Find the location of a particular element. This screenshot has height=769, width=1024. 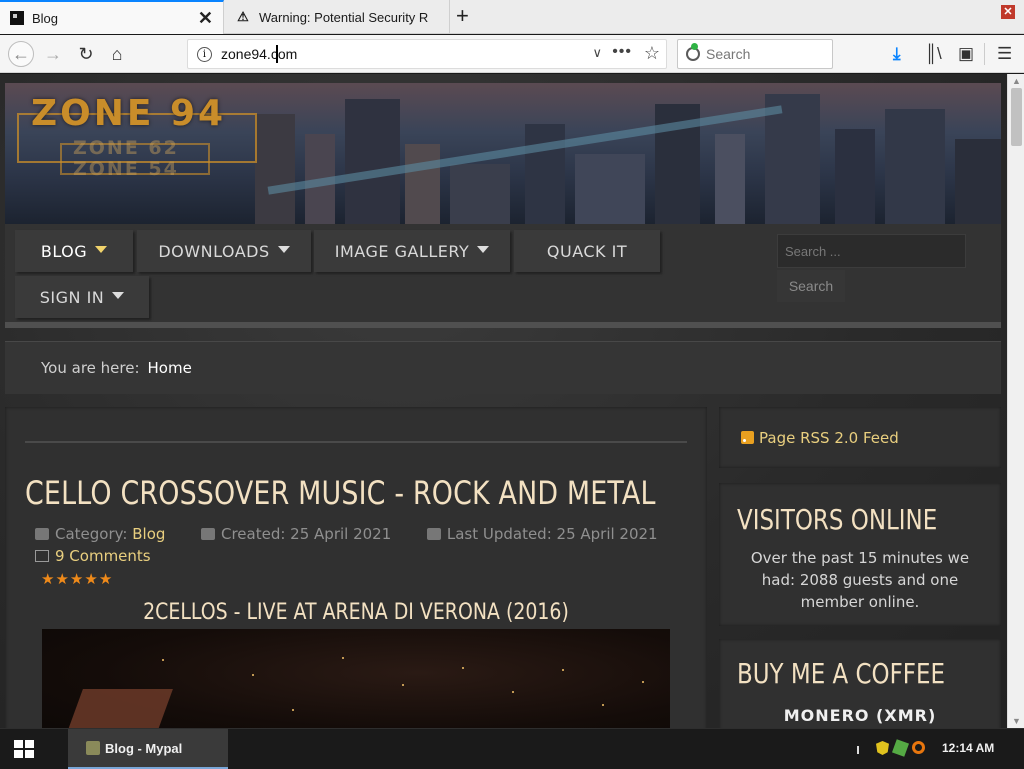

menu-item-image-gallery: IMAGE GALLERY is located at coordinates (412, 251).